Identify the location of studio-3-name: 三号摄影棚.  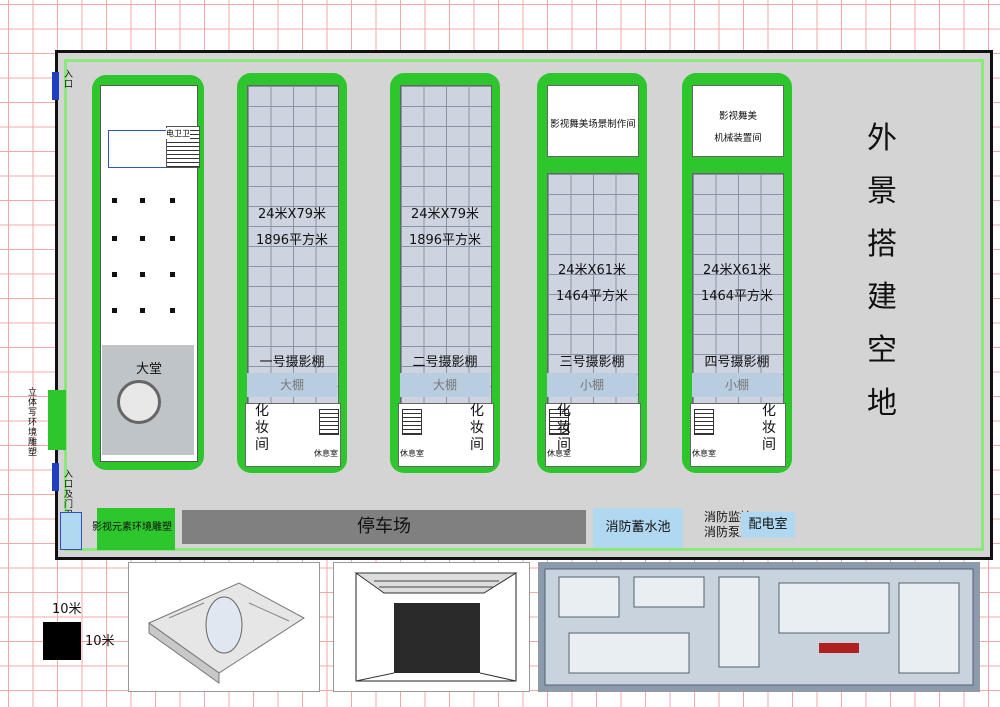
(592, 362).